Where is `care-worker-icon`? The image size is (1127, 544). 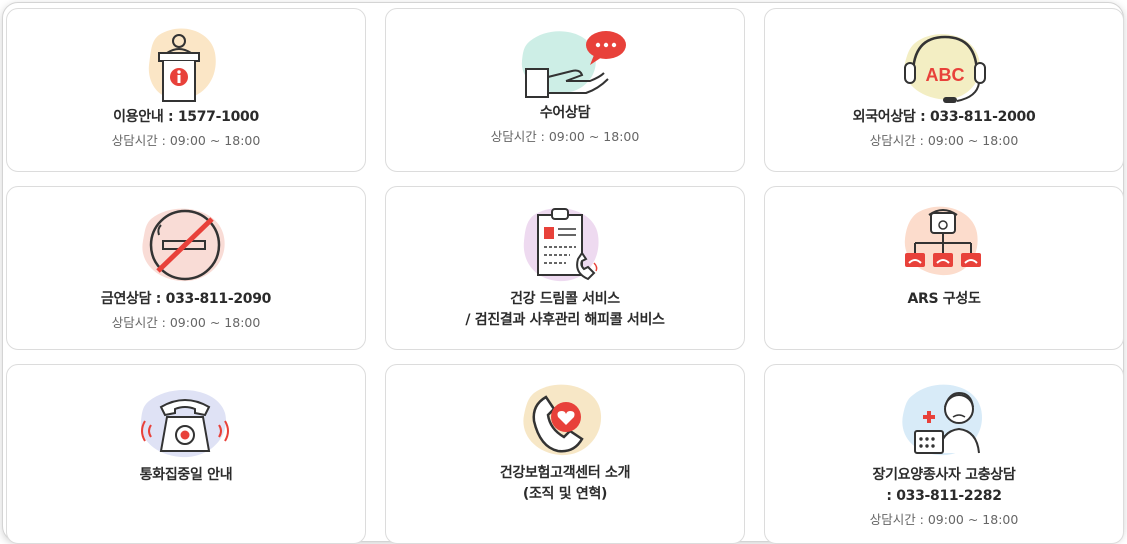 care-worker-icon is located at coordinates (942, 420).